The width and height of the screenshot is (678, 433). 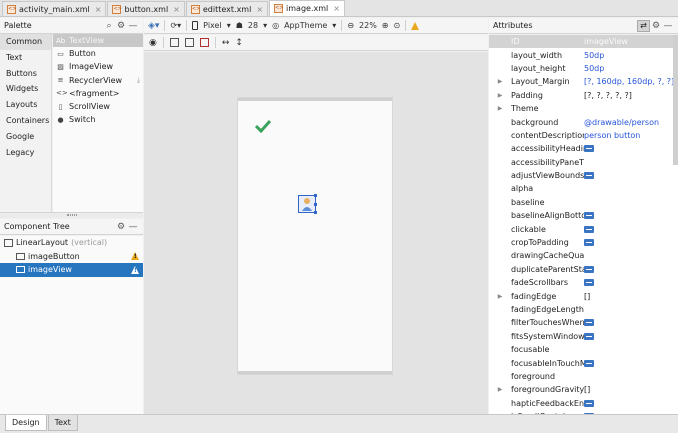 What do you see at coordinates (631, 81) in the screenshot?
I see `attribute-value: [?, 160dp, 160dp, ?, ?]` at bounding box center [631, 81].